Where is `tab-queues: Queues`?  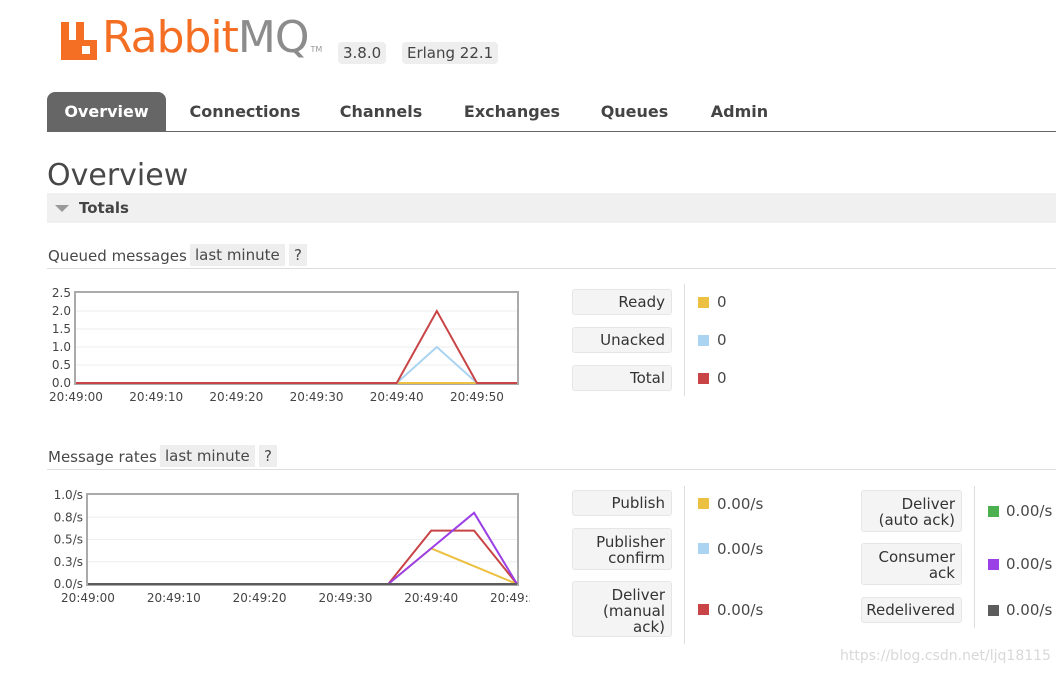 tab-queues: Queues is located at coordinates (634, 111).